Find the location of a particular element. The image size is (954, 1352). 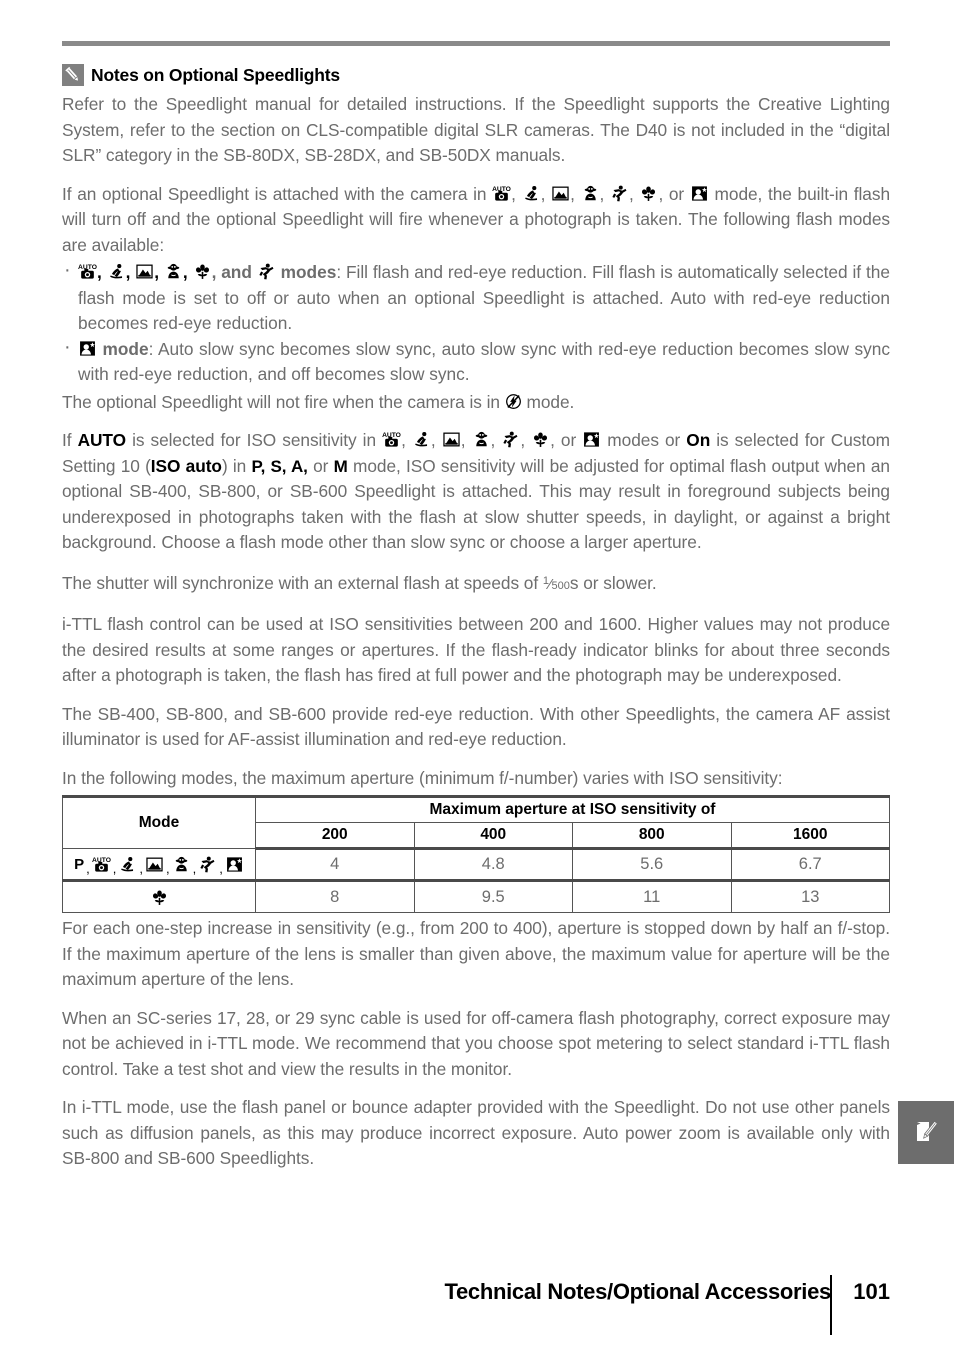

table-cell-r1-800: 5.6 is located at coordinates (652, 865).